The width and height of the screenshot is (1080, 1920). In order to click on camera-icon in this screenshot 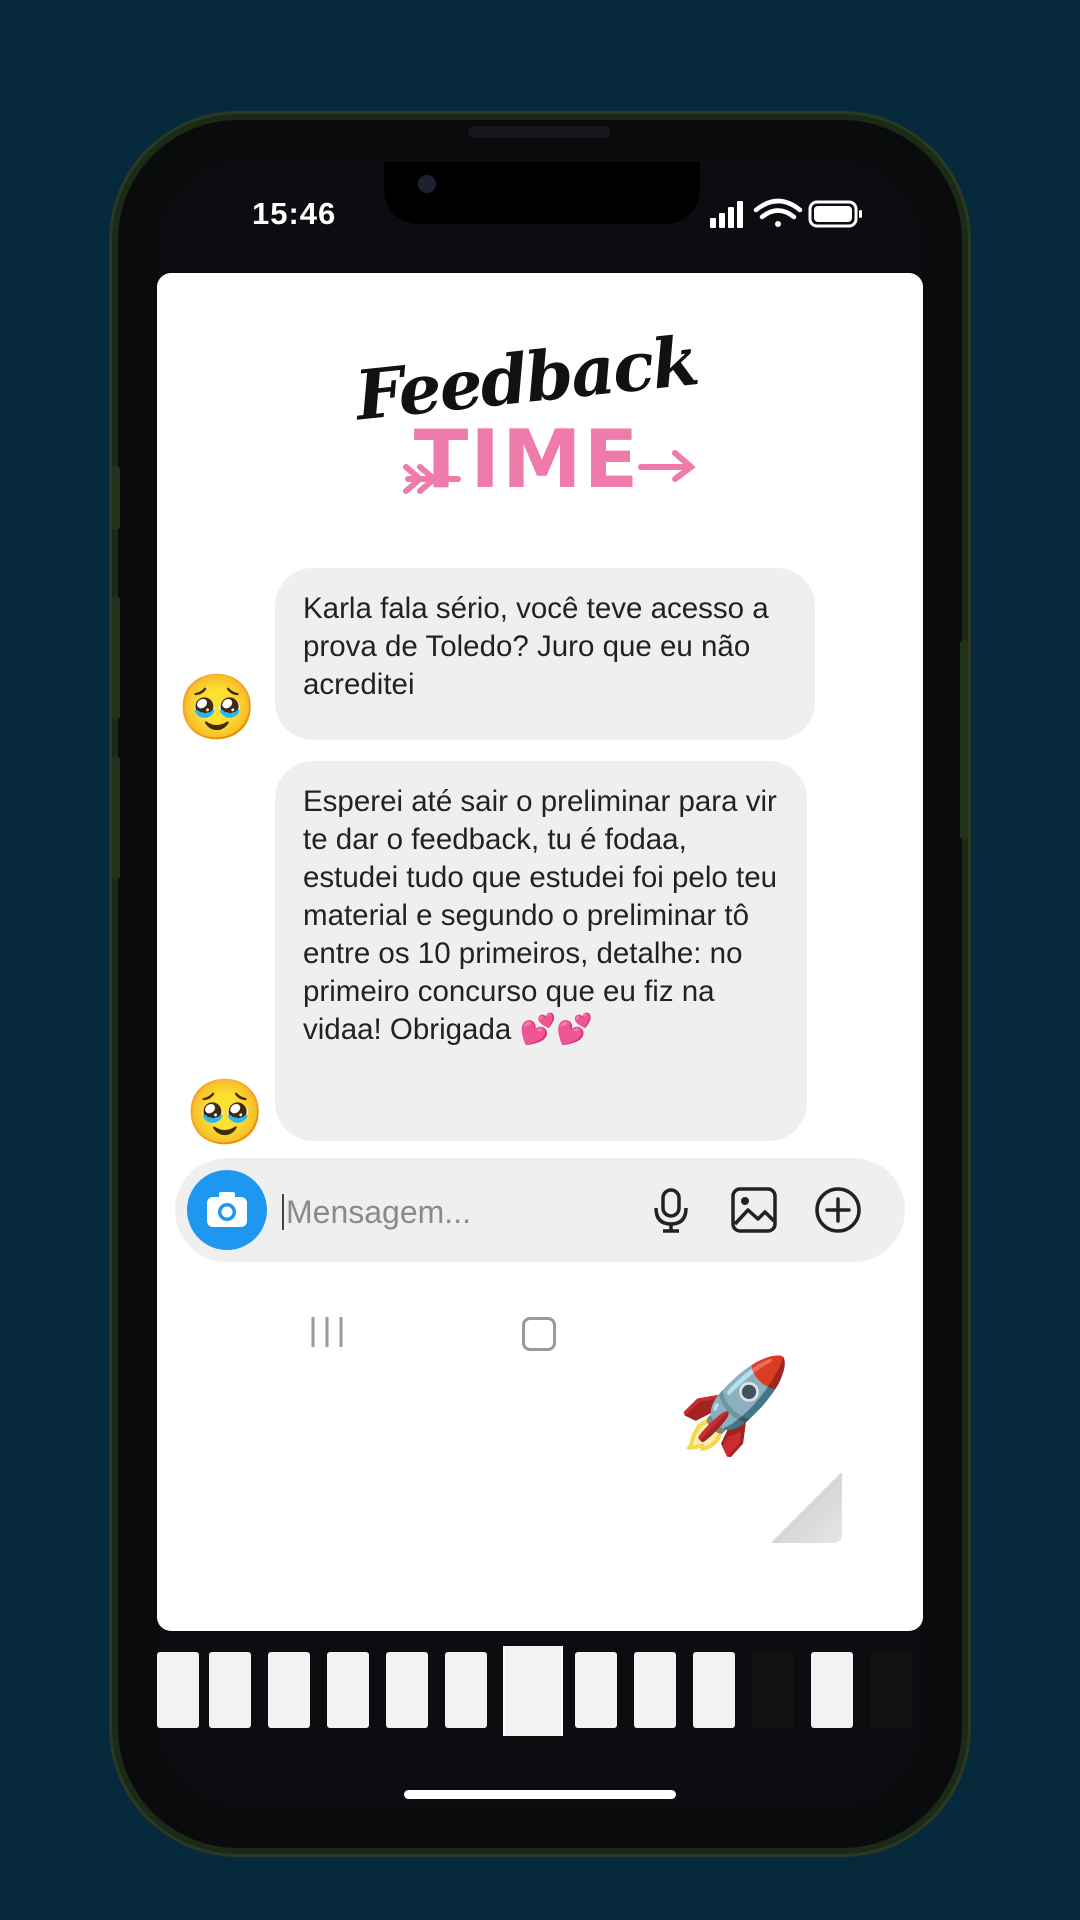, I will do `click(227, 1209)`.